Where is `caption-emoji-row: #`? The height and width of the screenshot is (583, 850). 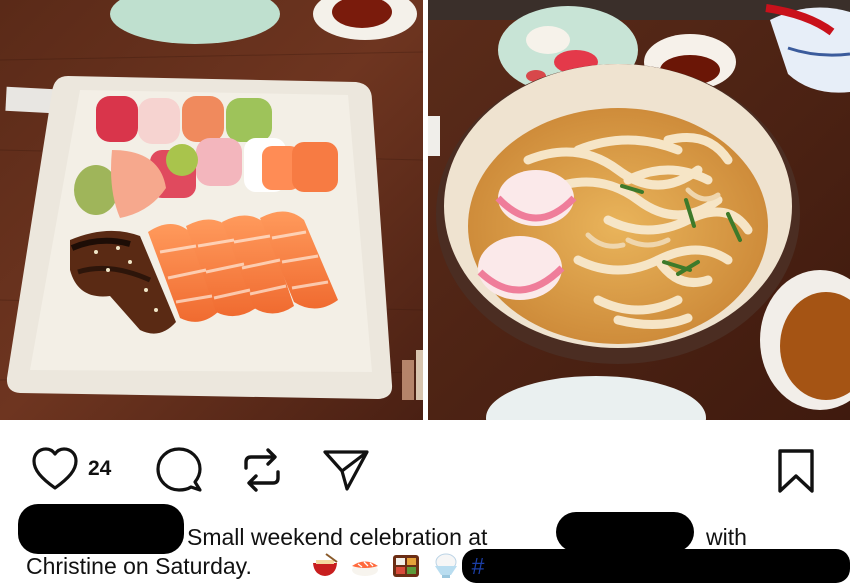 caption-emoji-row: # is located at coordinates (397, 566).